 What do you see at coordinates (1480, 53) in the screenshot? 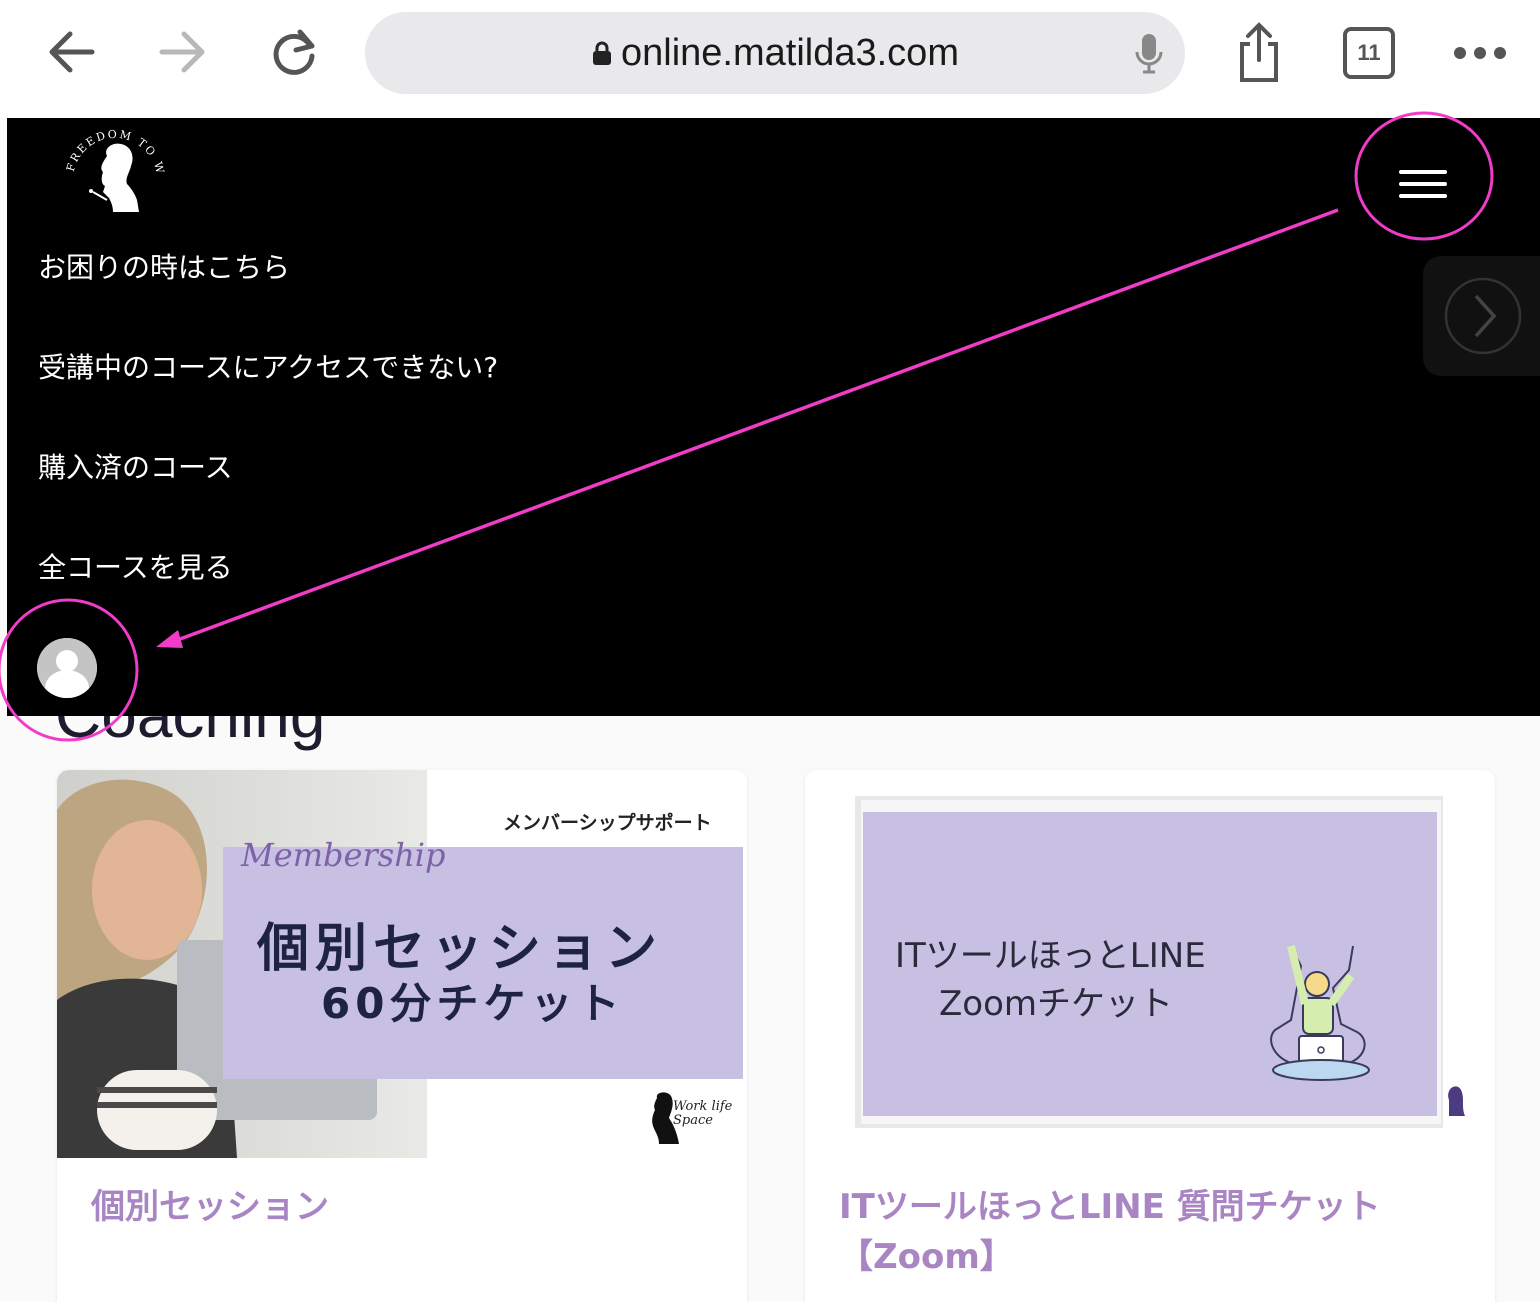
I see `more-icon` at bounding box center [1480, 53].